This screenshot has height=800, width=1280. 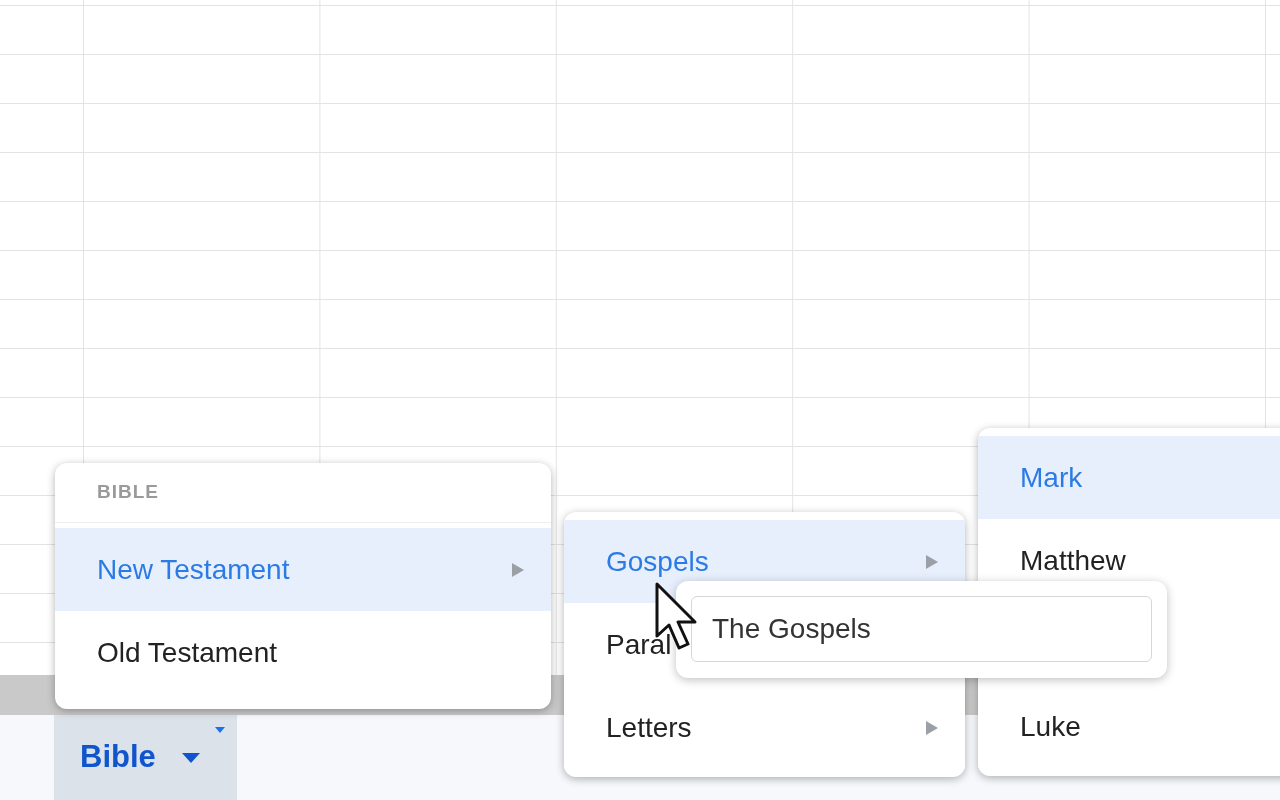 What do you see at coordinates (220, 730) in the screenshot?
I see `corner-caret-icon` at bounding box center [220, 730].